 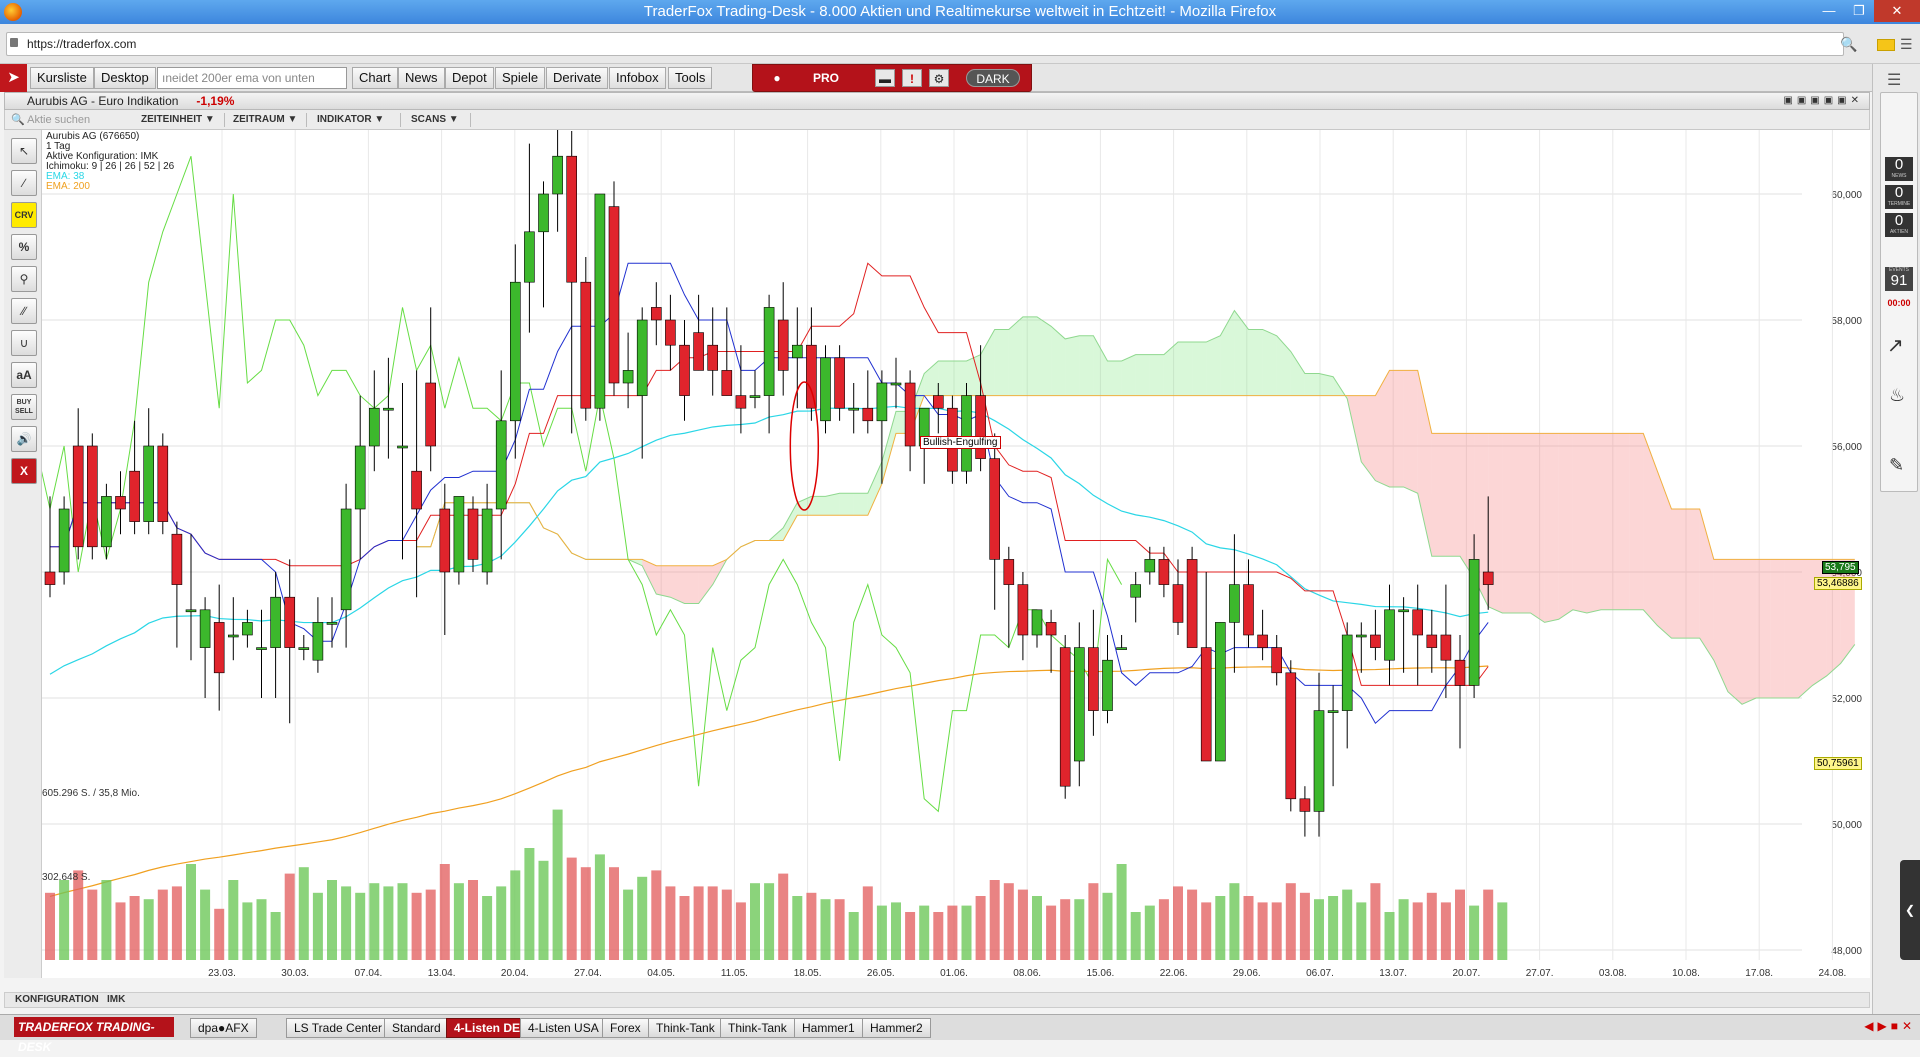 I want to click on chart-line-icon: ↗, so click(x=1895, y=345).